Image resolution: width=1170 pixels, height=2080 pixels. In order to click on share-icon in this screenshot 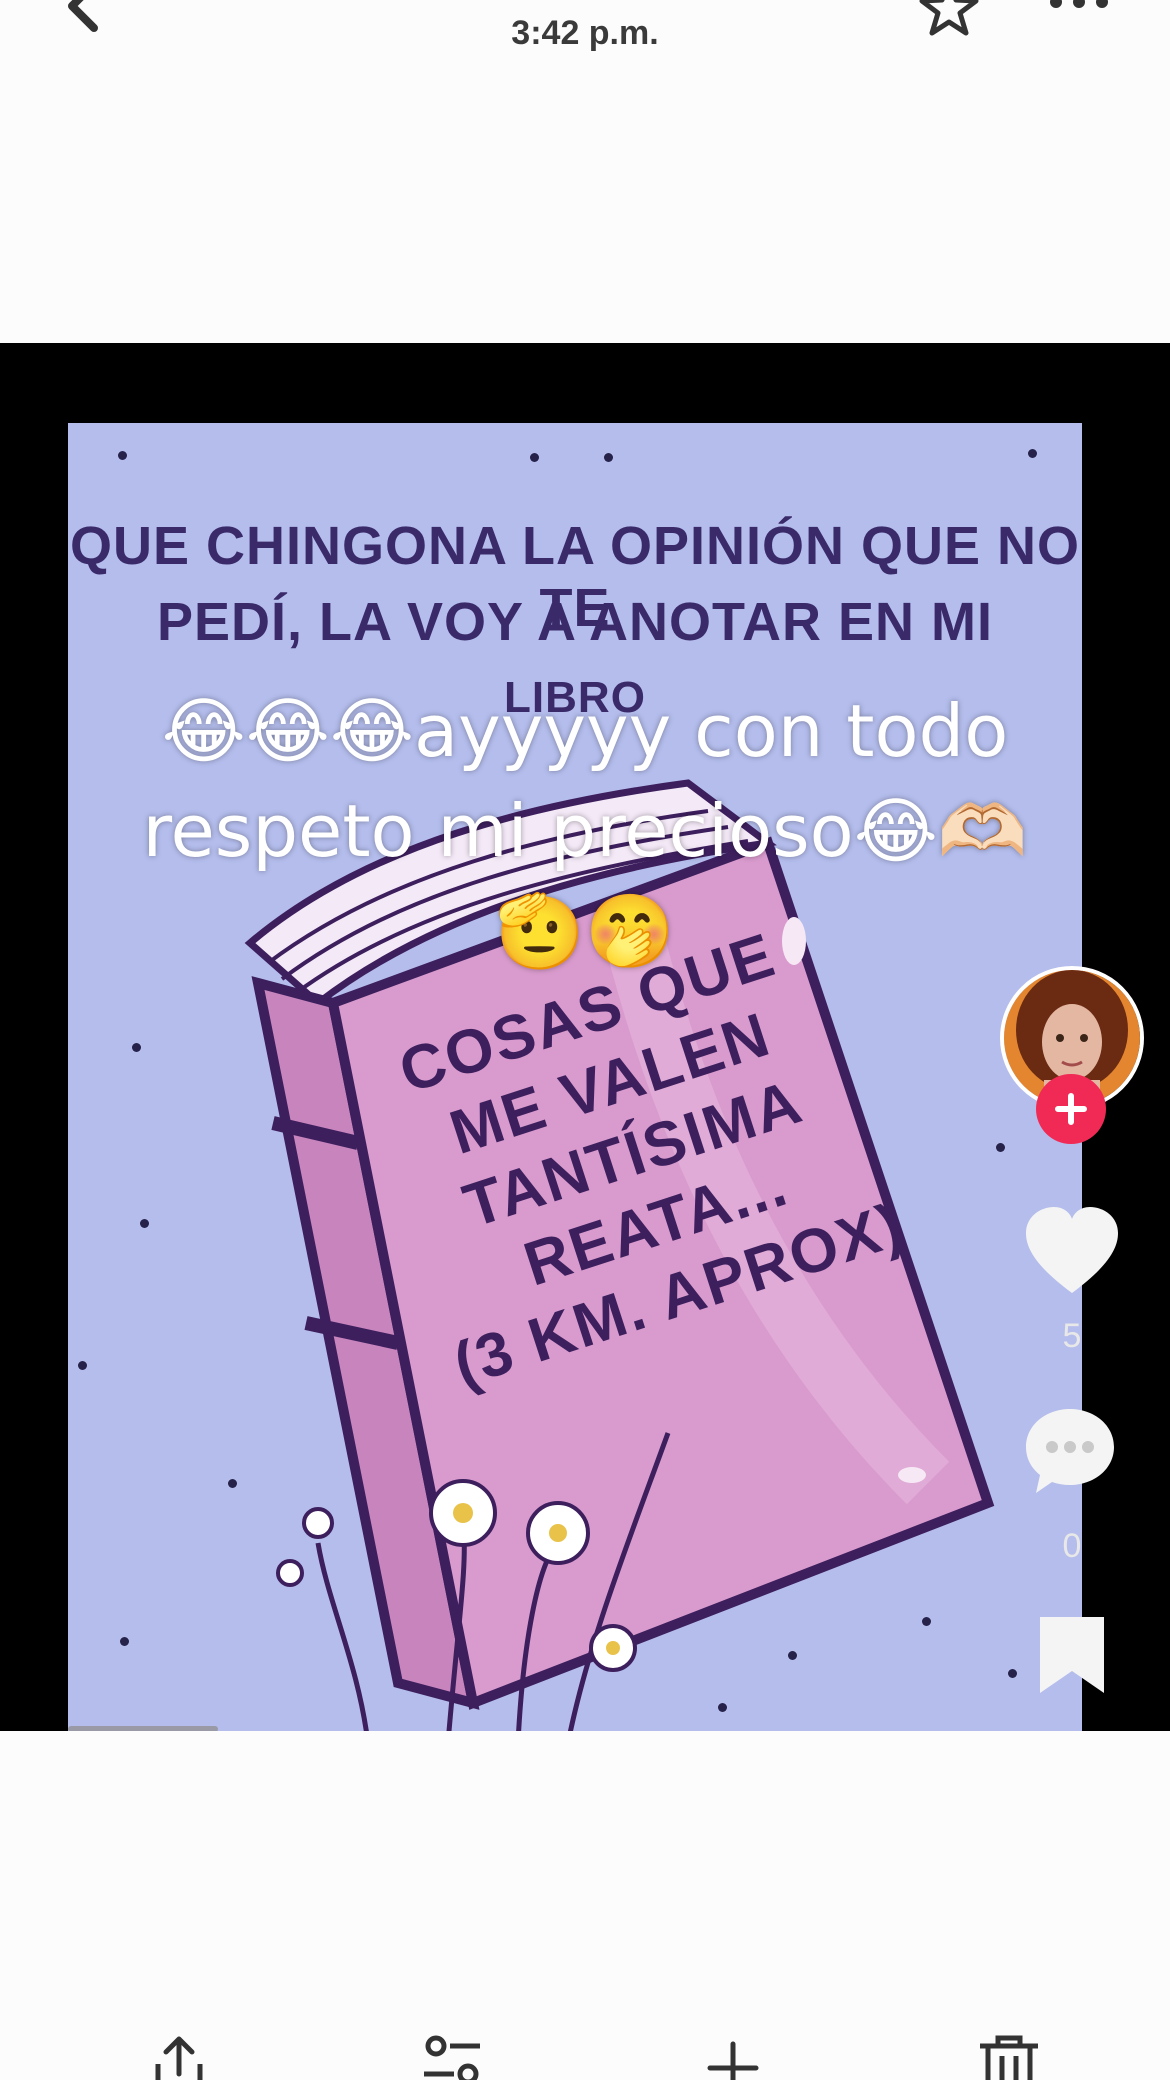, I will do `click(179, 2058)`.